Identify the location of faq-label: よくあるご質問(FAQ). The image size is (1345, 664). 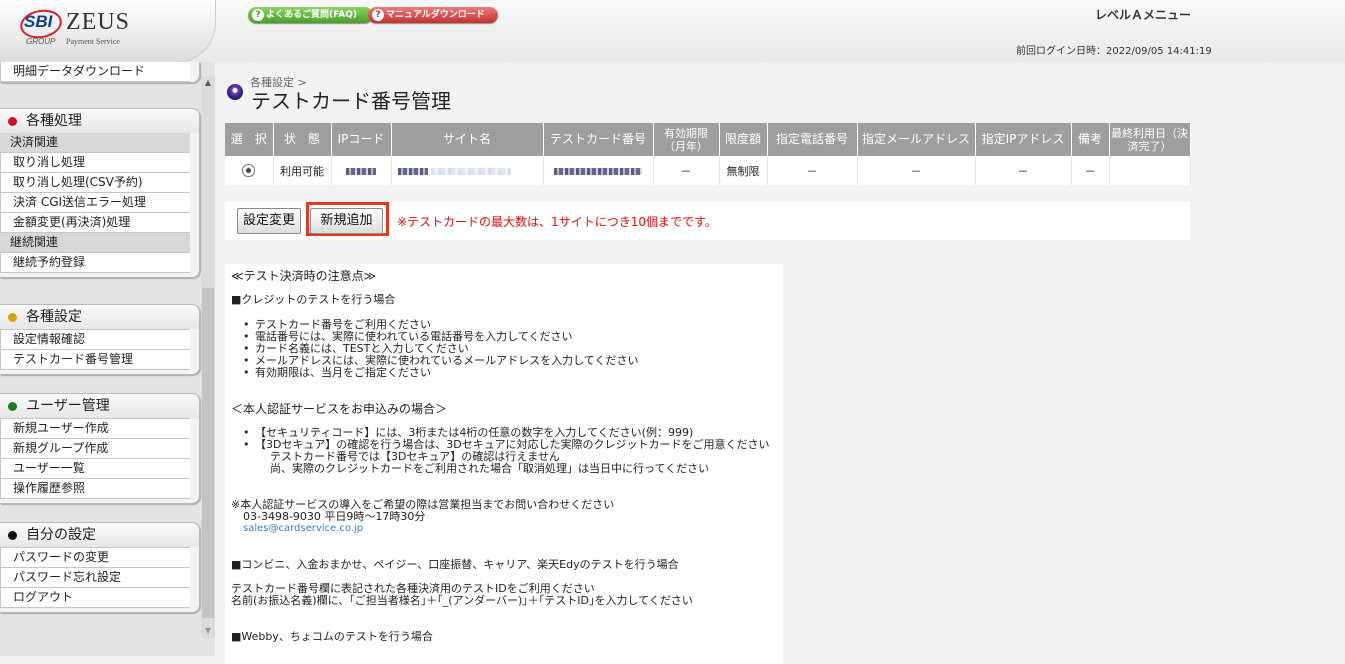
(311, 15).